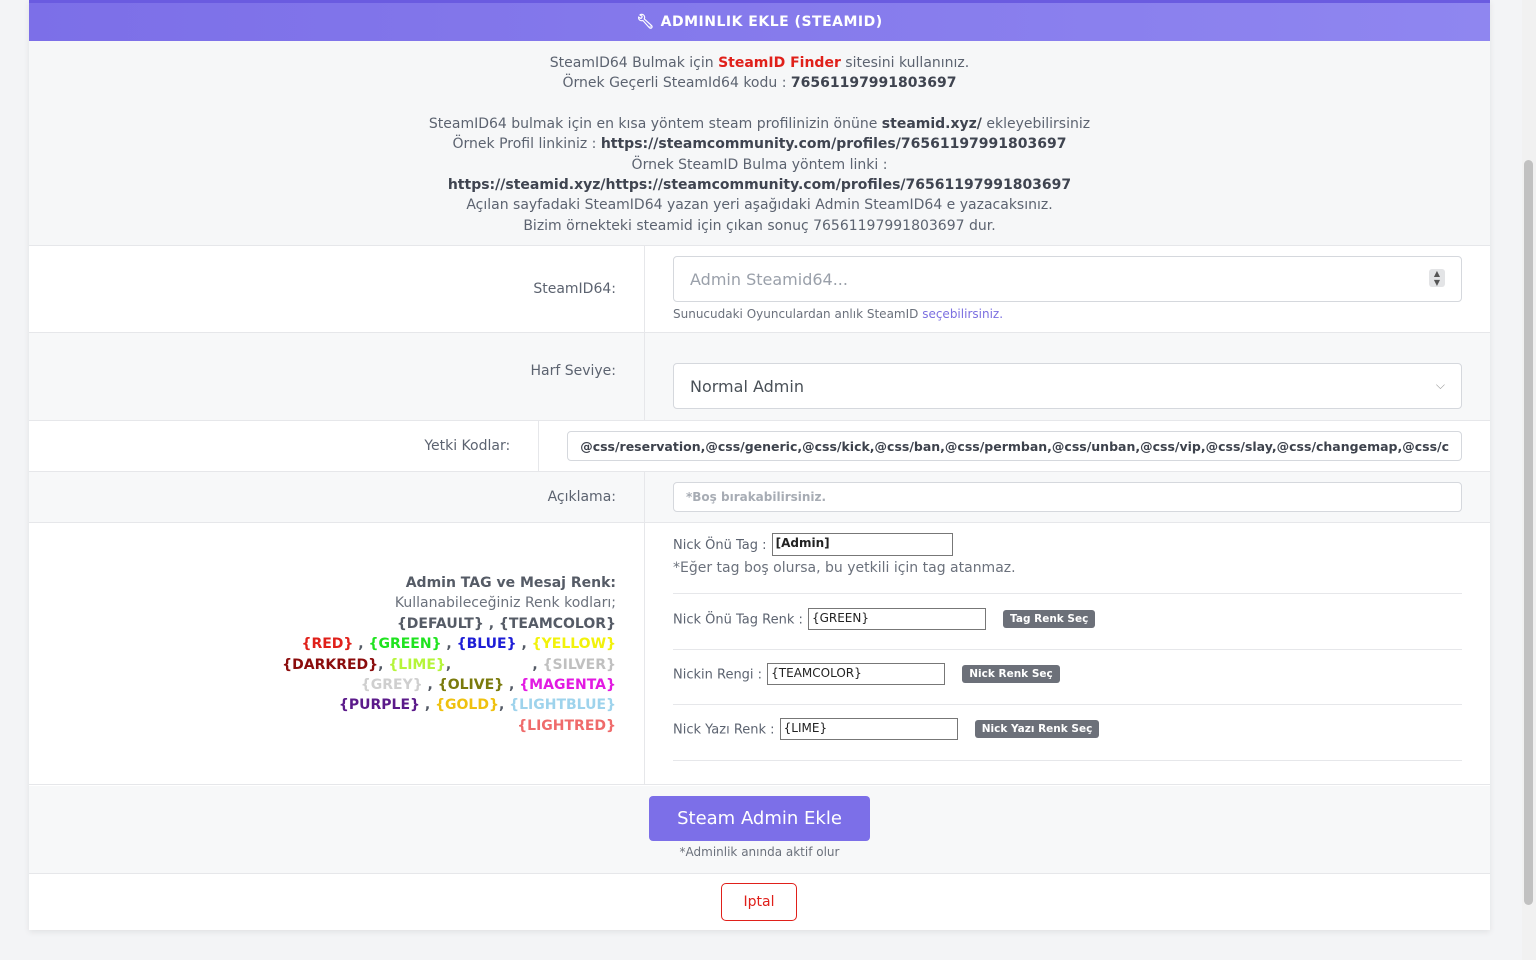  I want to click on info-text: Örnek Profil linkiniz :, so click(526, 144).